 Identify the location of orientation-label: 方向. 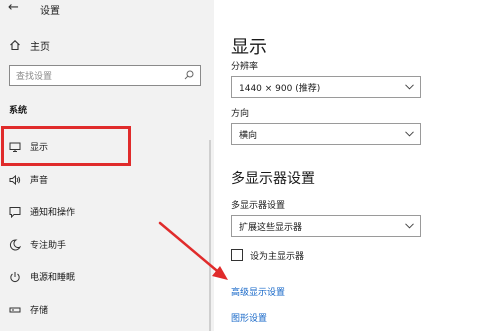
(240, 114).